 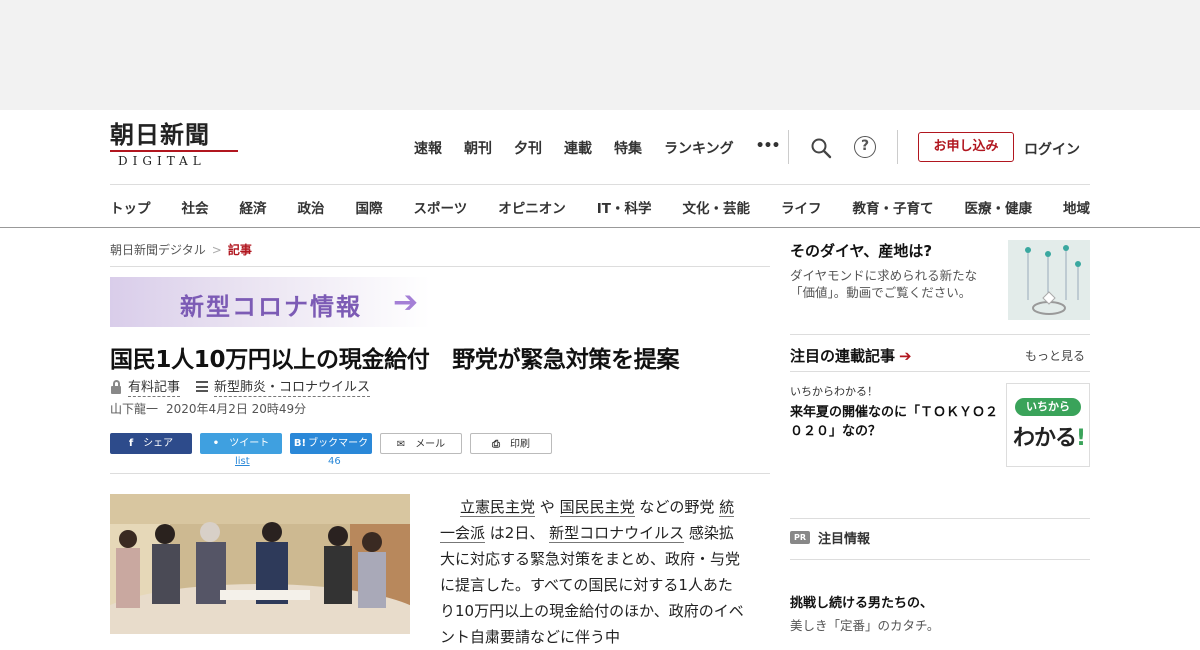 I want to click on breadcrumb-current: 記事, so click(x=239, y=250).